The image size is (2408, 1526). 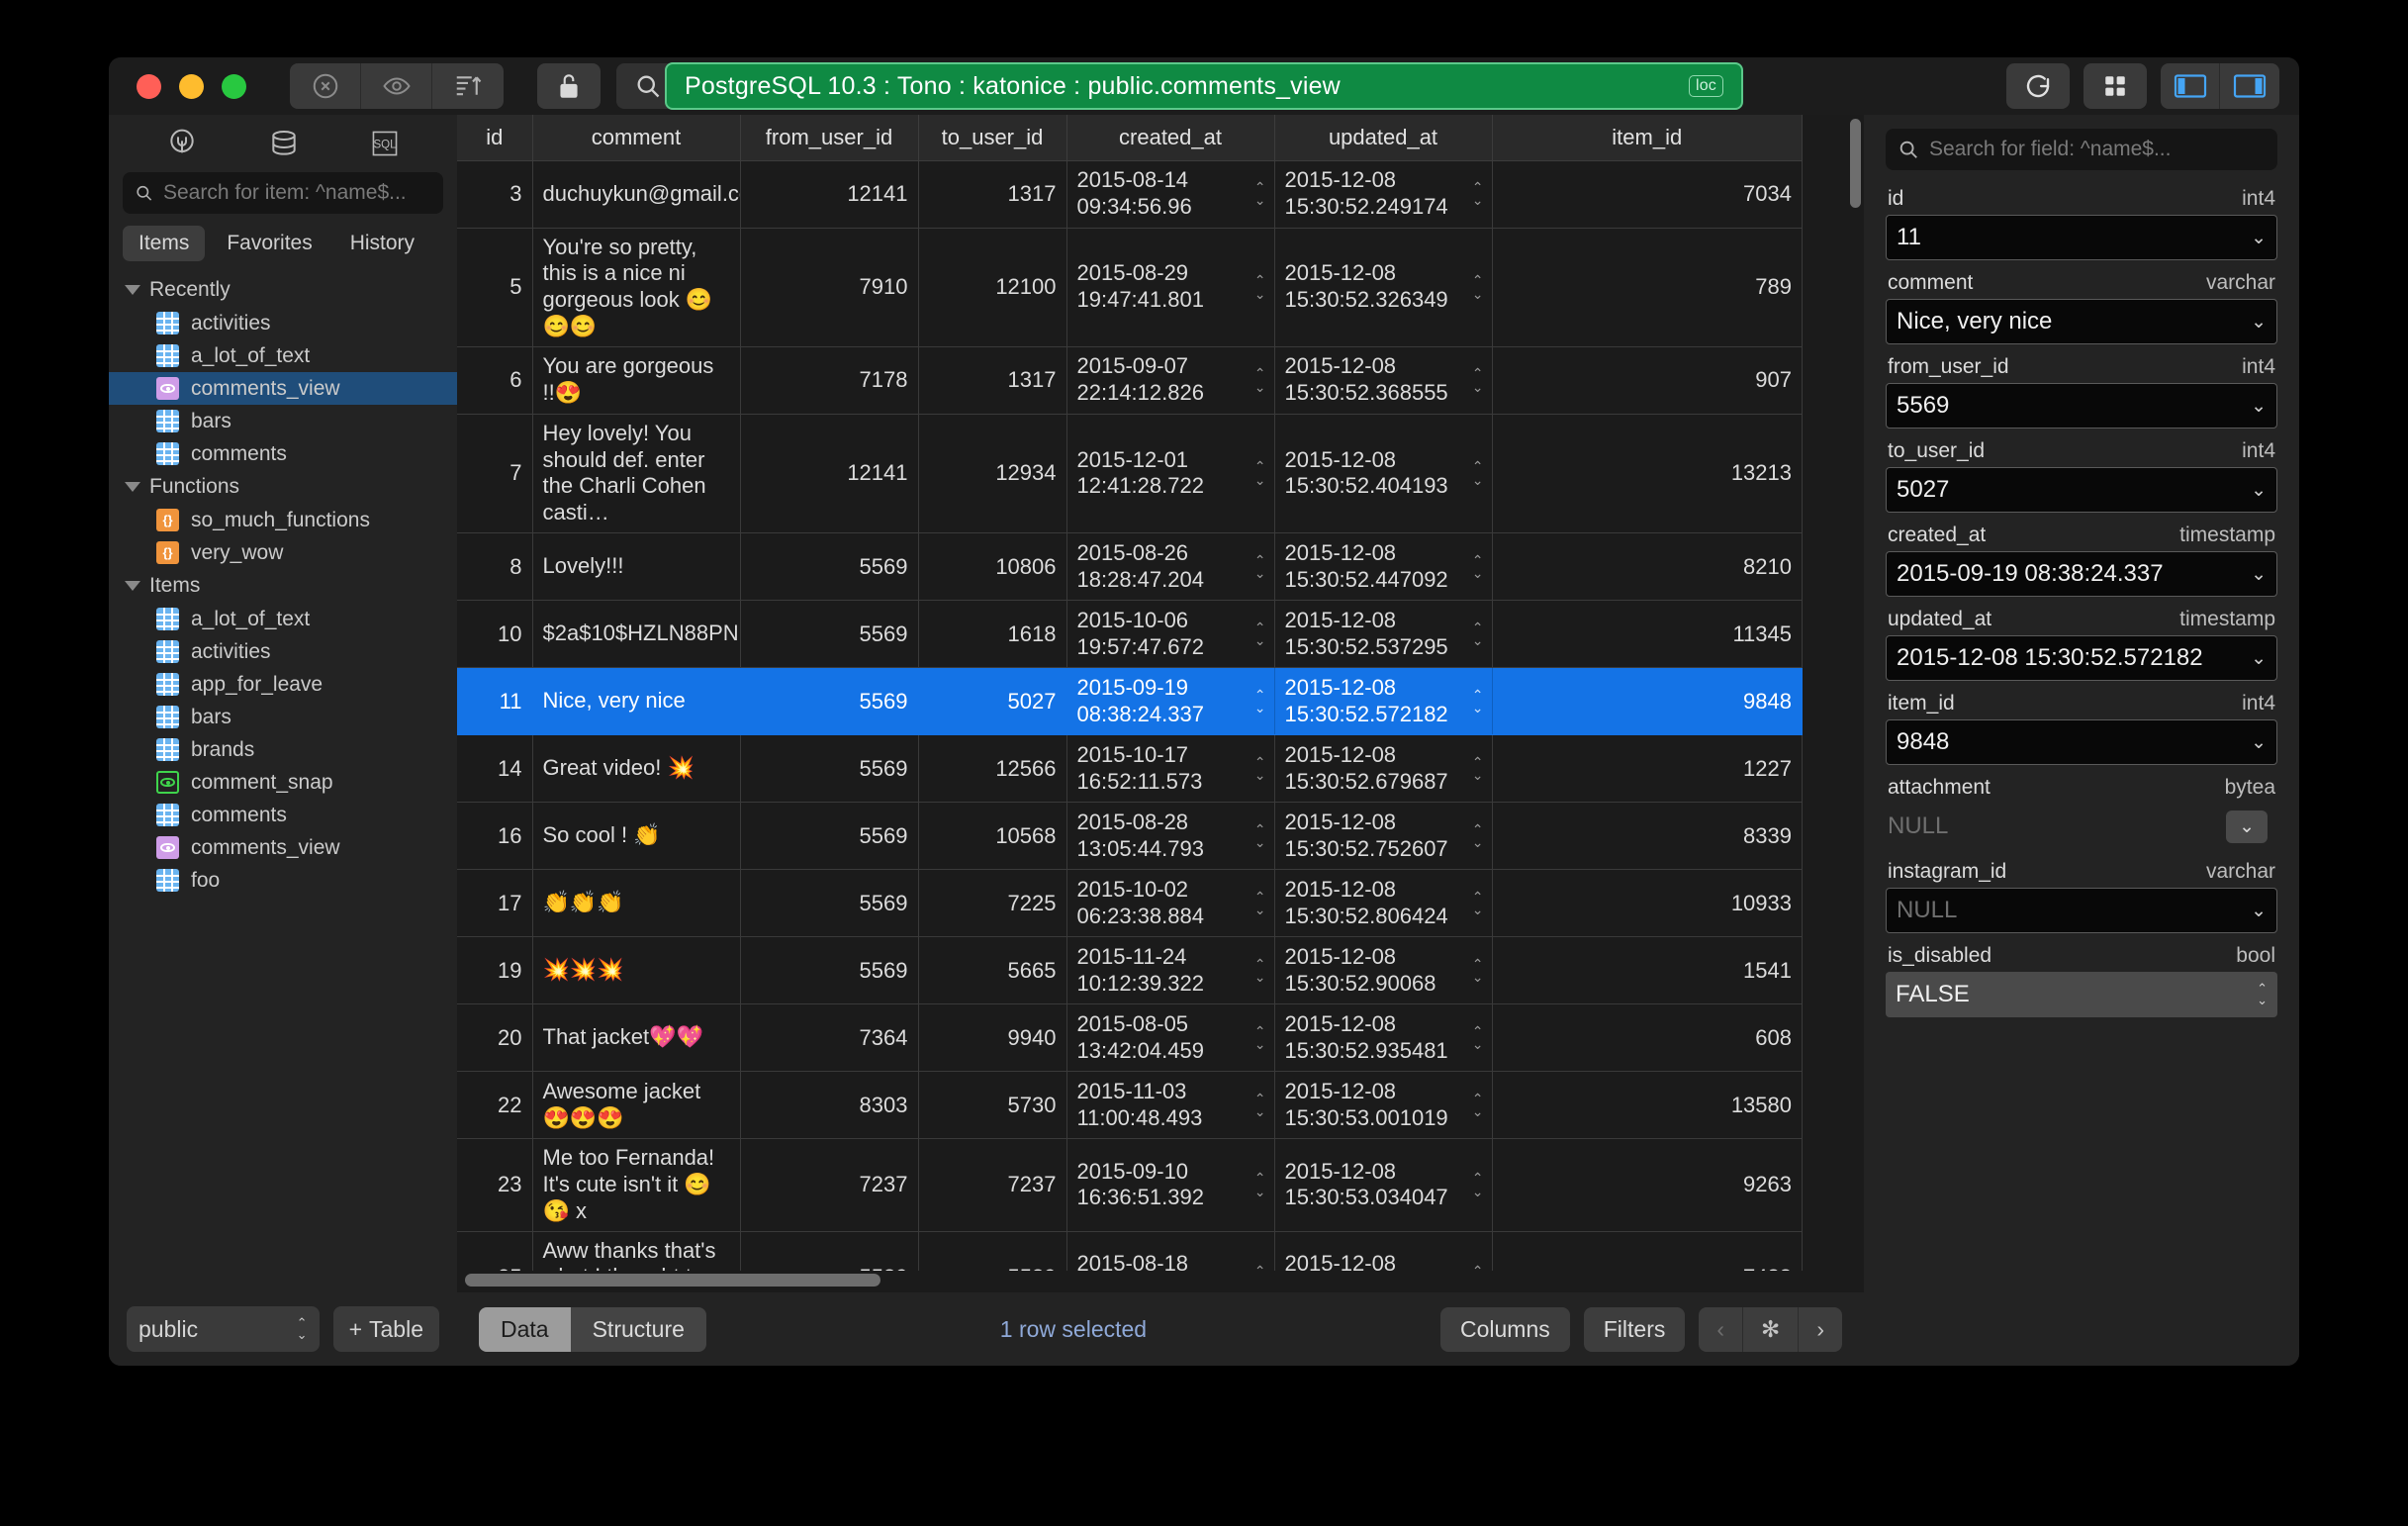 What do you see at coordinates (191, 86) in the screenshot?
I see `minimize-window-button` at bounding box center [191, 86].